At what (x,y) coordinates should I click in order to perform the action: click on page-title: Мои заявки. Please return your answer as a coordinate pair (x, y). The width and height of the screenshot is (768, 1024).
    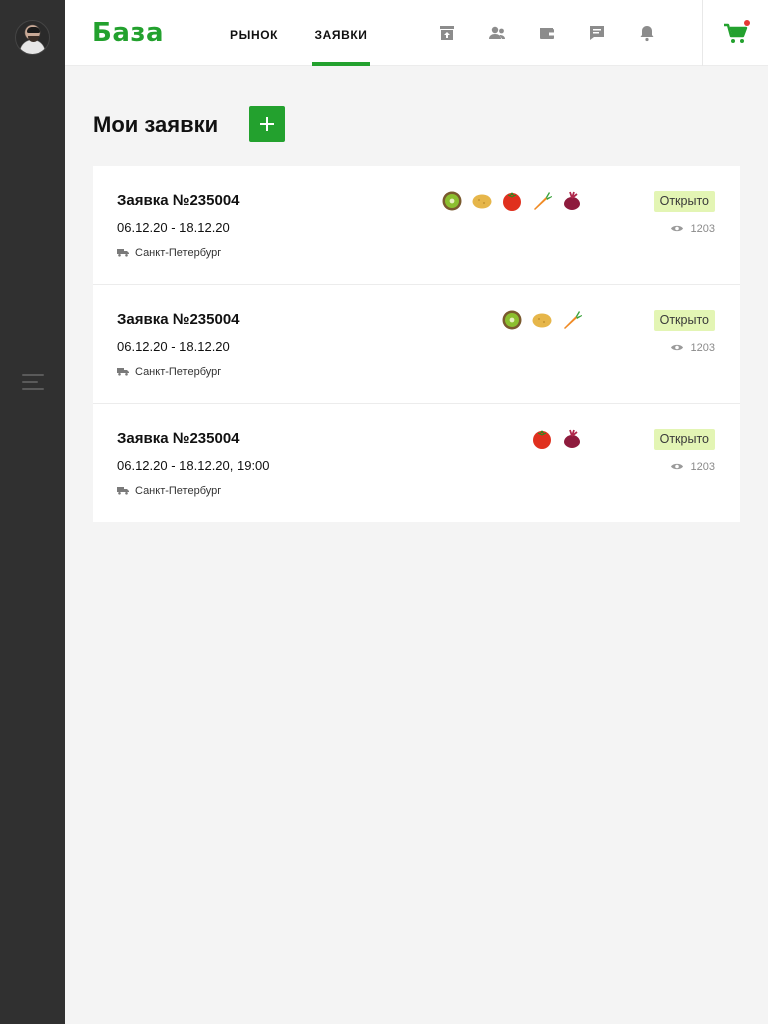
    Looking at the image, I should click on (156, 124).